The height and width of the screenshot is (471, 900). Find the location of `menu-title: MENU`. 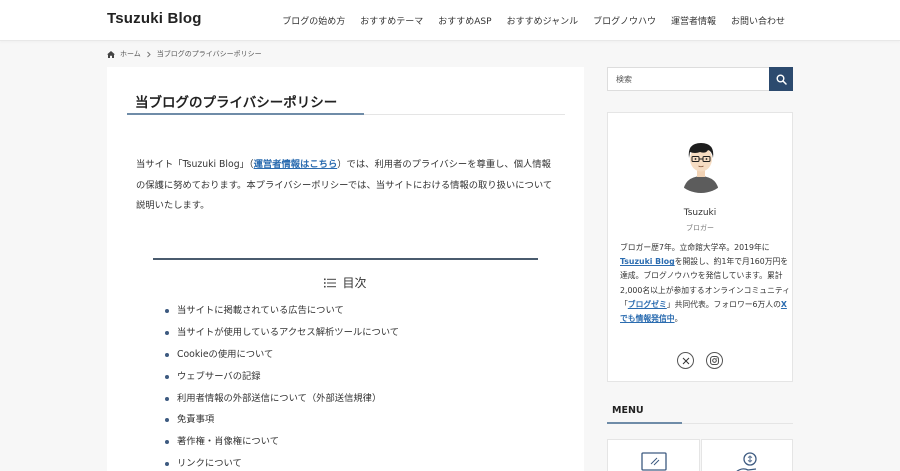

menu-title: MENU is located at coordinates (628, 410).